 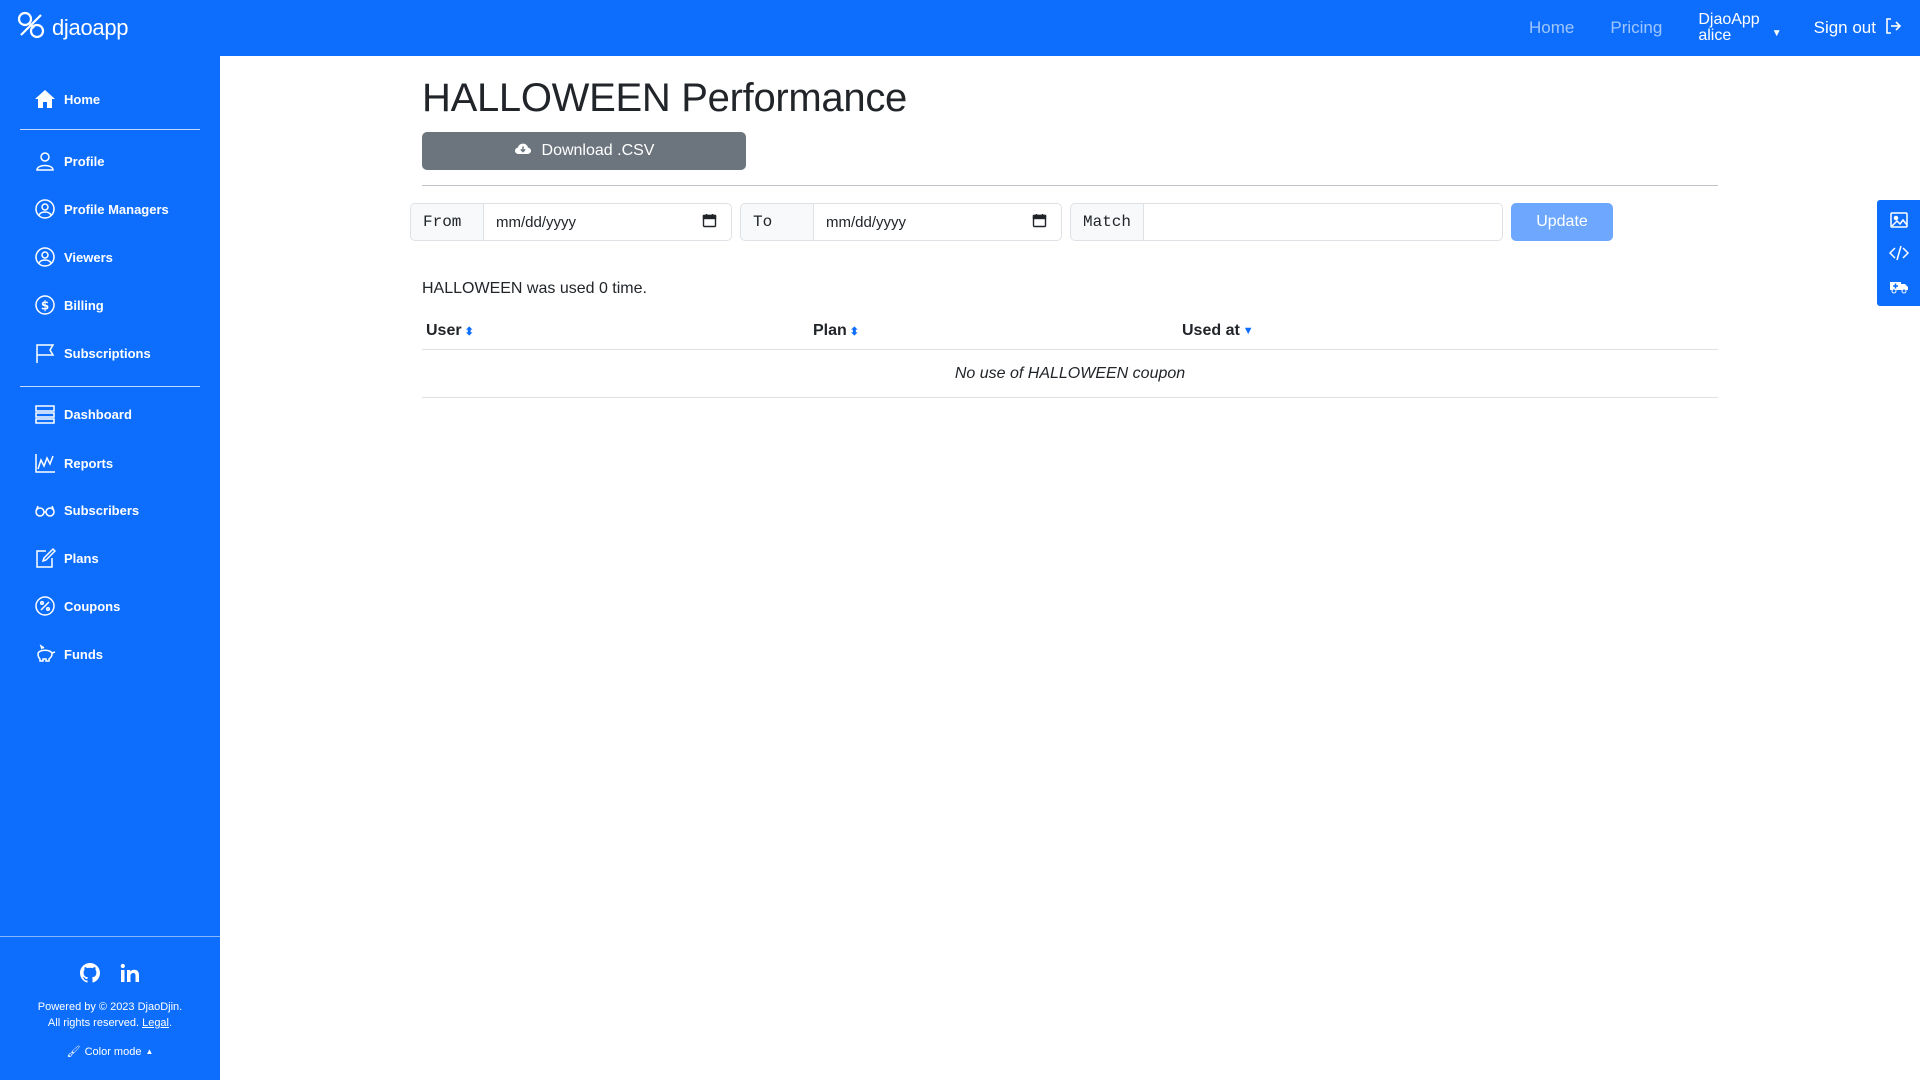 I want to click on github-icon, so click(x=90, y=973).